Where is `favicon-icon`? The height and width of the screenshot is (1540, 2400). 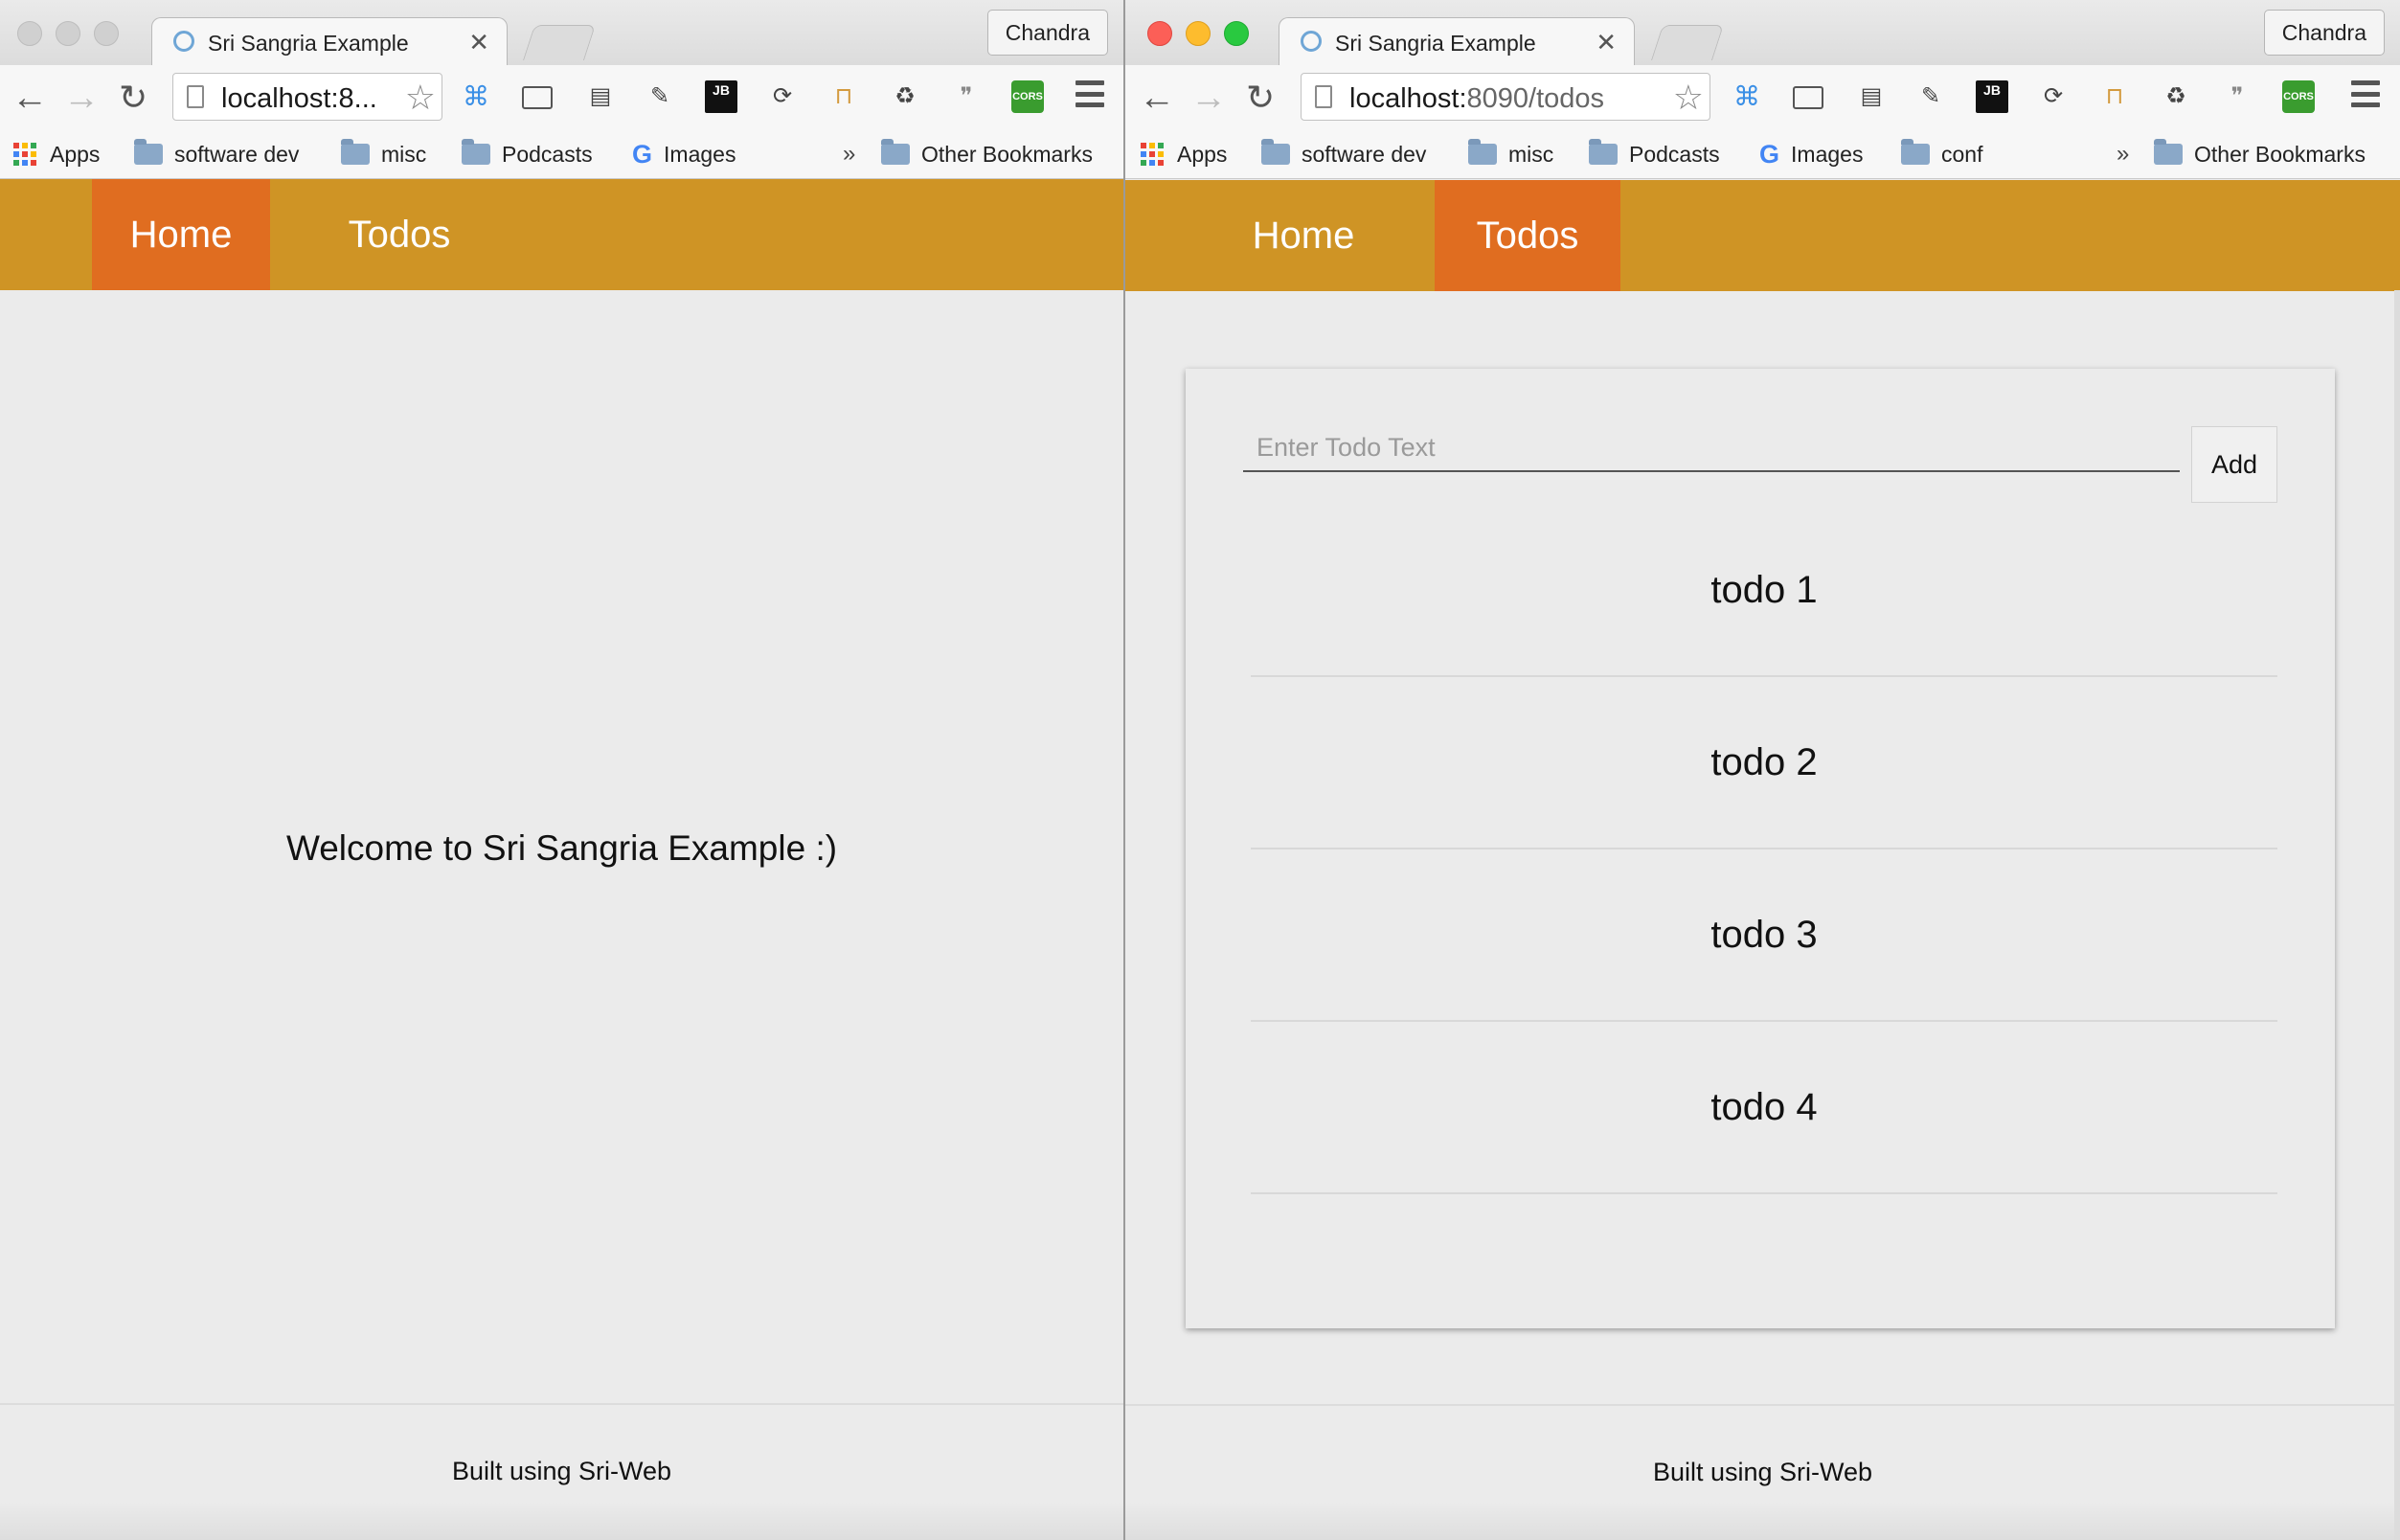
favicon-icon is located at coordinates (1311, 41).